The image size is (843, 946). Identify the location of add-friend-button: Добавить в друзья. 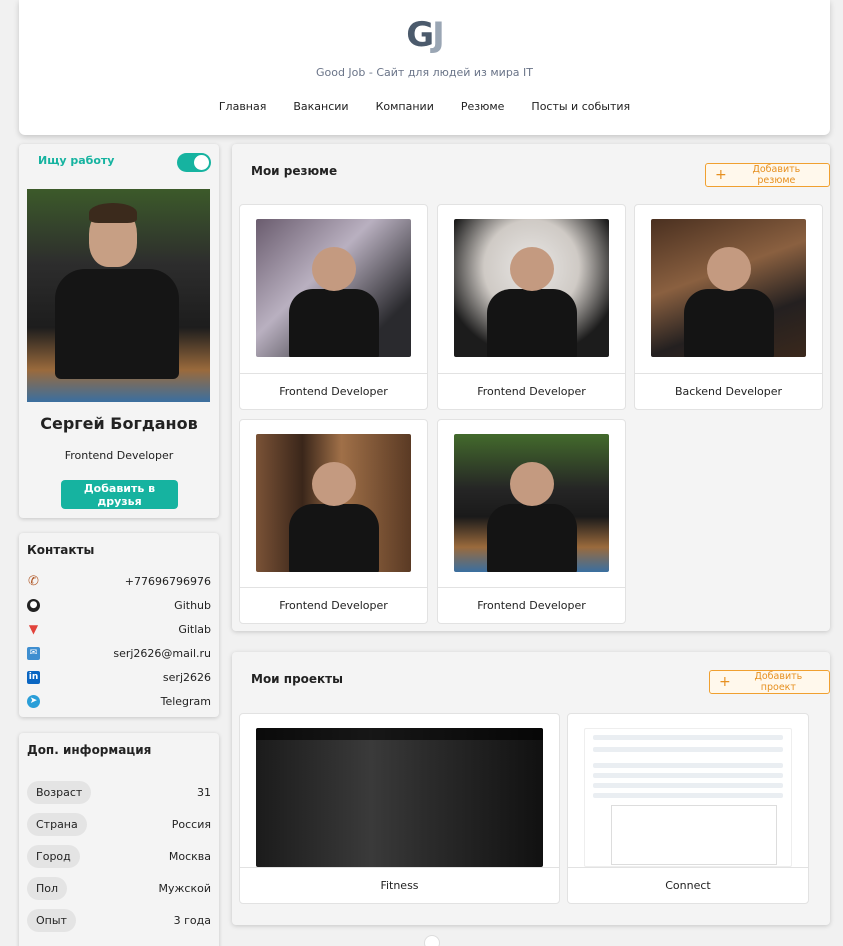
(119, 494).